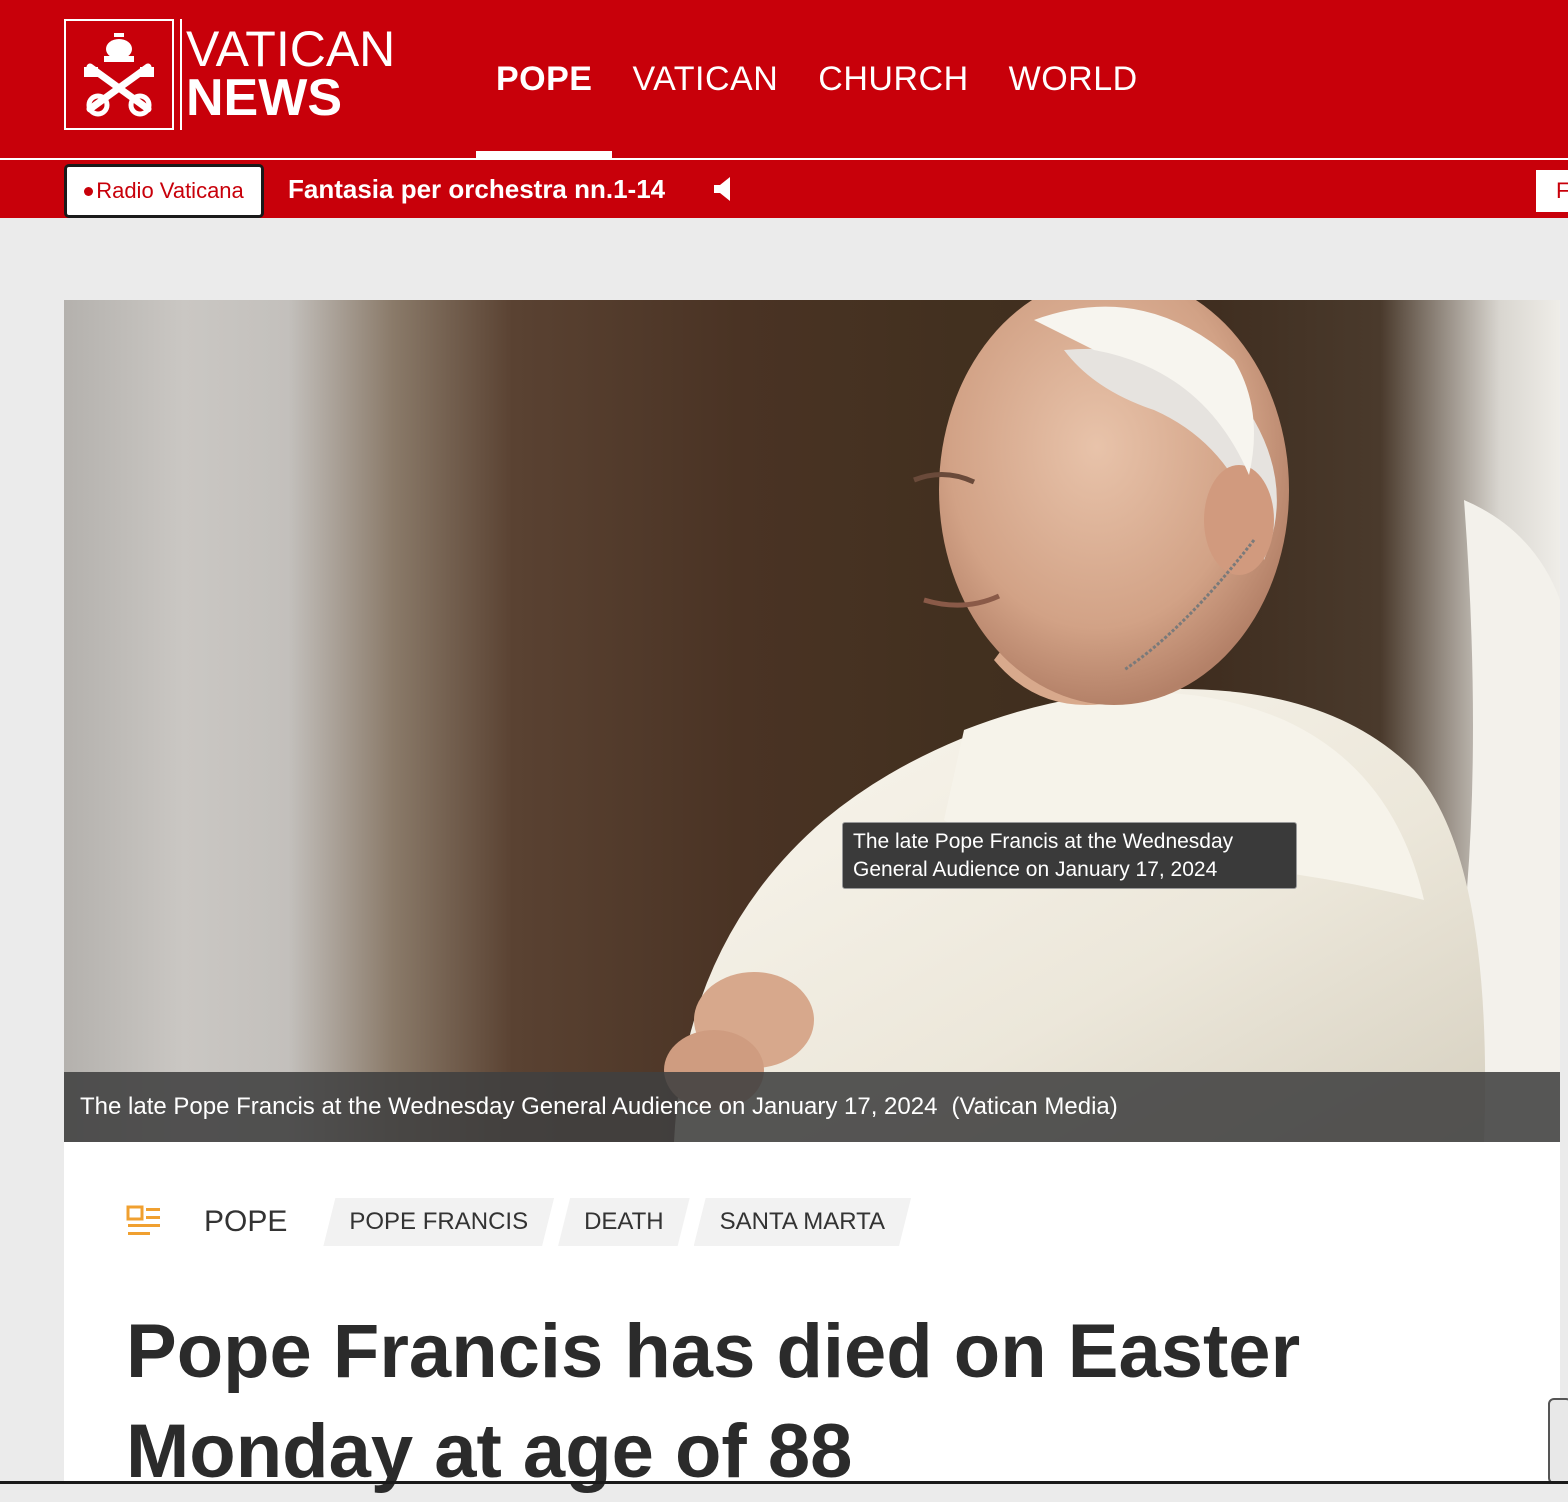 The image size is (1568, 1502). What do you see at coordinates (89, 191) in the screenshot?
I see `live-dot-icon` at bounding box center [89, 191].